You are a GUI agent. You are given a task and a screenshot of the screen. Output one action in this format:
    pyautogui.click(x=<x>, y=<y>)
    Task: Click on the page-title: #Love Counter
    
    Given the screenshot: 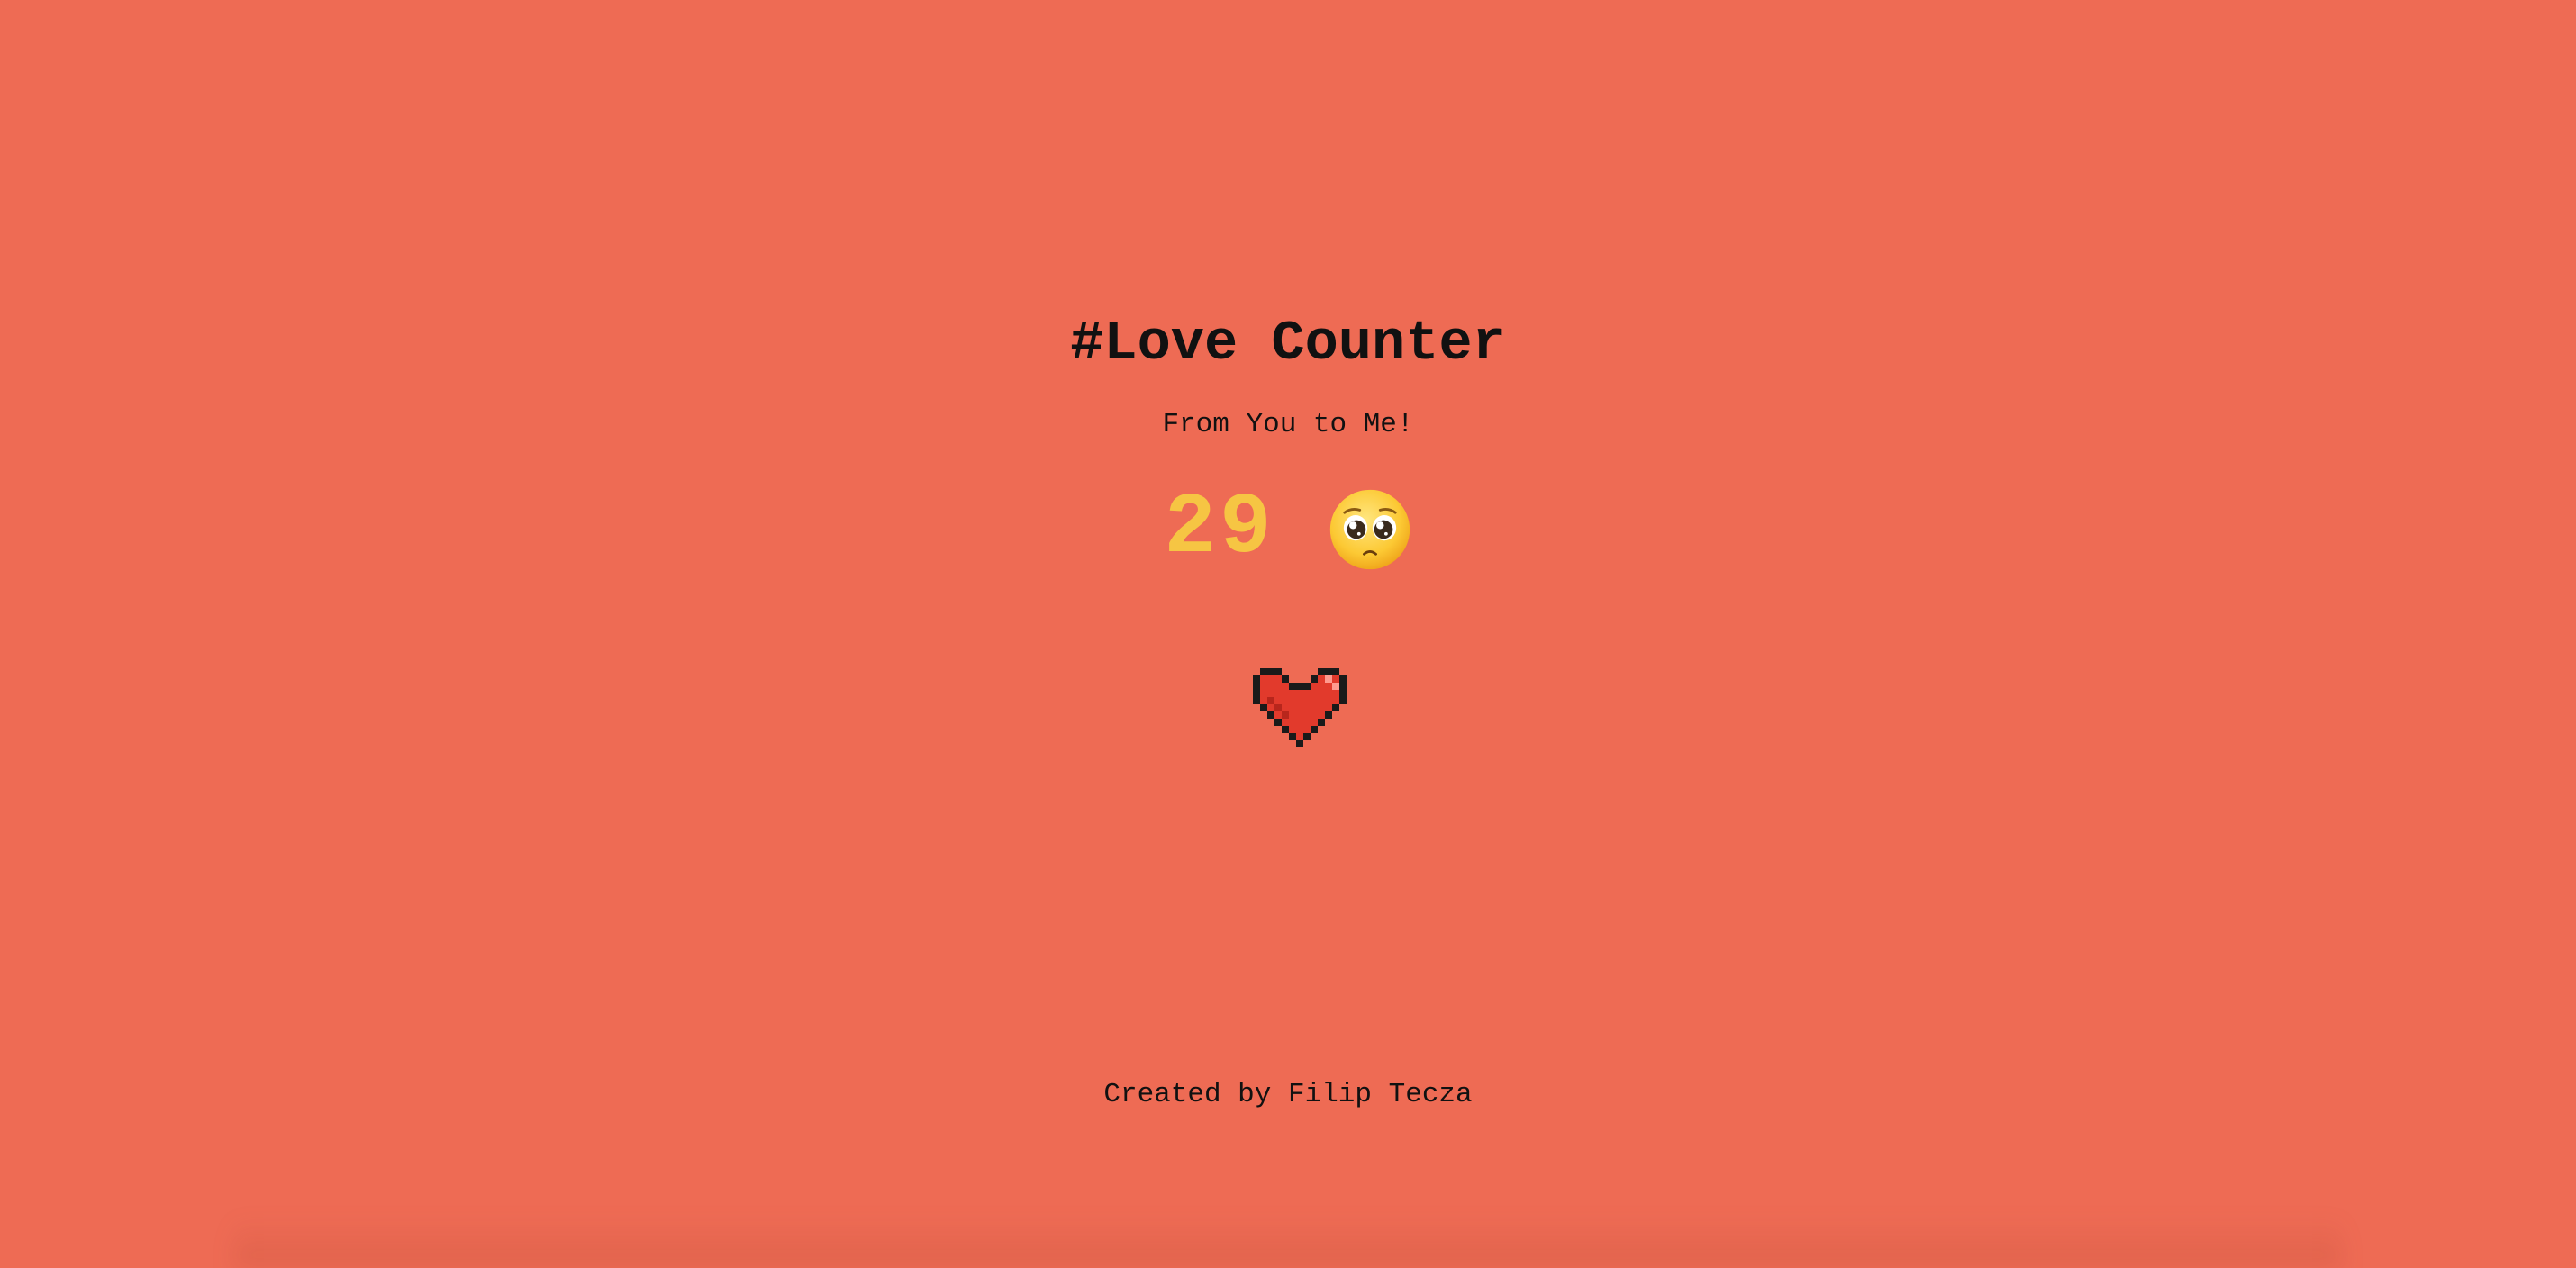 What is the action you would take?
    pyautogui.click(x=1288, y=344)
    